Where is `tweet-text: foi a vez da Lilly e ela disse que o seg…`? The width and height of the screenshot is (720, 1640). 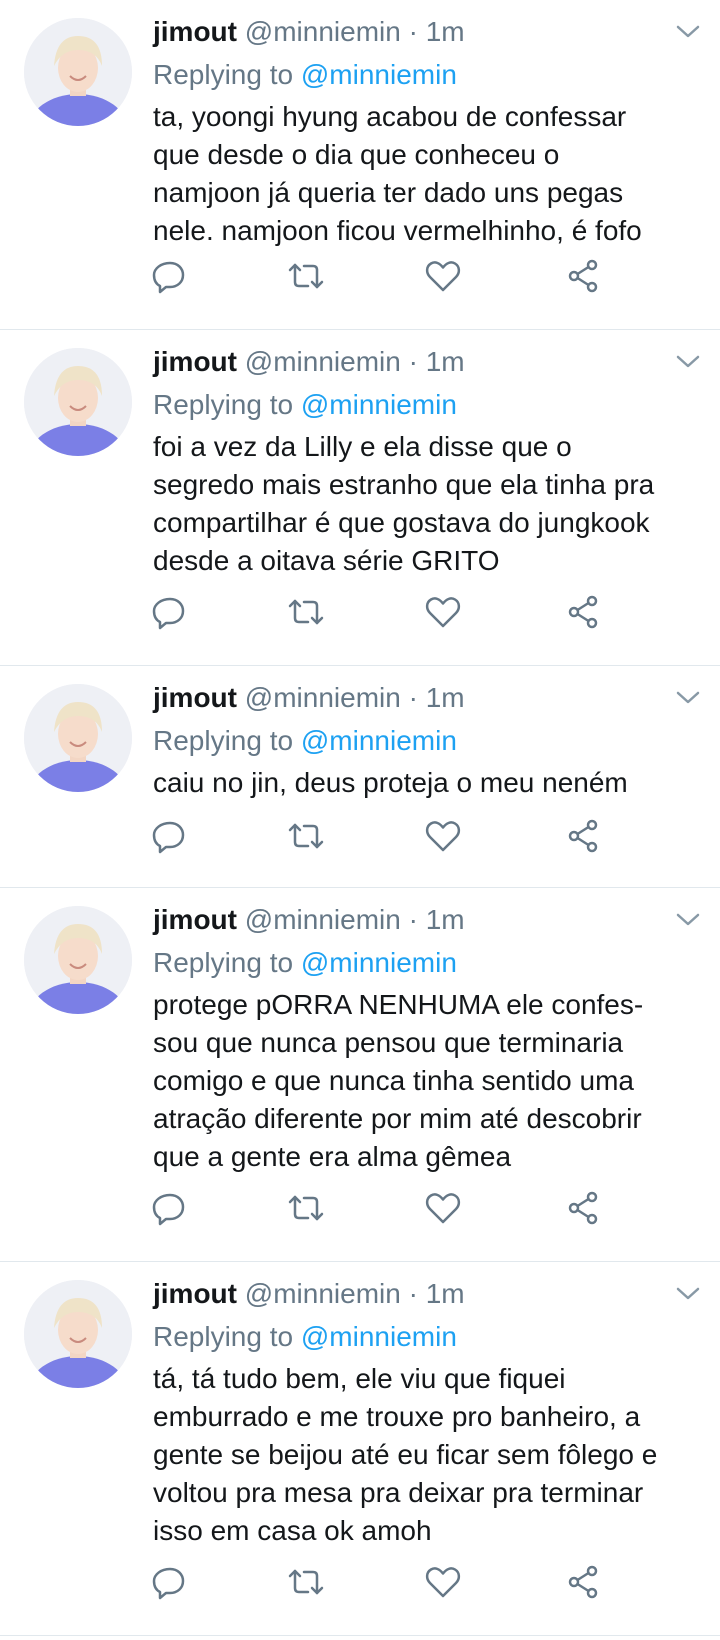
tweet-text: foi a vez da Lilly e ela disse que o seg… is located at coordinates (404, 503).